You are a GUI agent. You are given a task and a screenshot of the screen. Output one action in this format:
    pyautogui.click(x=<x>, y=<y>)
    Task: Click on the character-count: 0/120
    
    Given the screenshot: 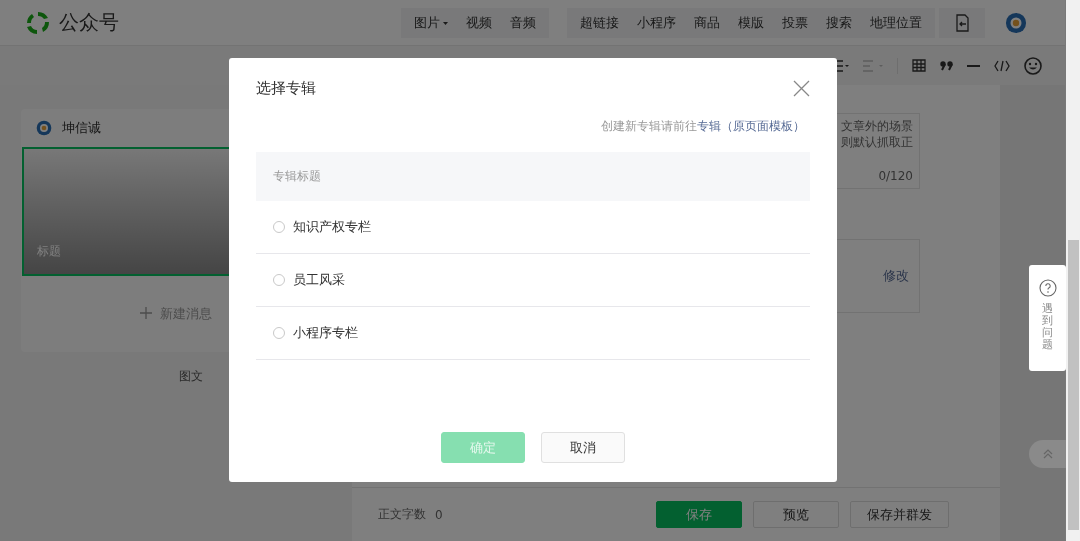 What is the action you would take?
    pyautogui.click(x=895, y=176)
    